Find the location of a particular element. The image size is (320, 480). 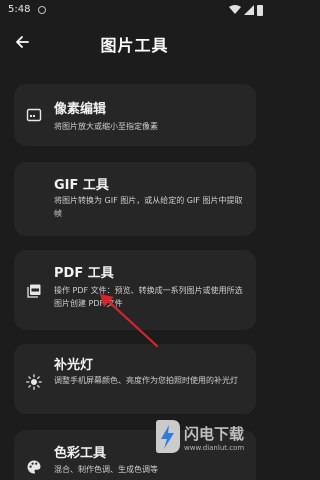

tool-description: 将图片转换为 GIF 图片，或从给定的 GIF 图片中提取帧 is located at coordinates (148, 207).